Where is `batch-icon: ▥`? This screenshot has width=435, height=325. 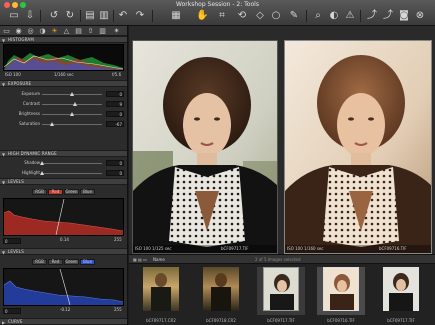
batch-icon: ▥ is located at coordinates (102, 31).